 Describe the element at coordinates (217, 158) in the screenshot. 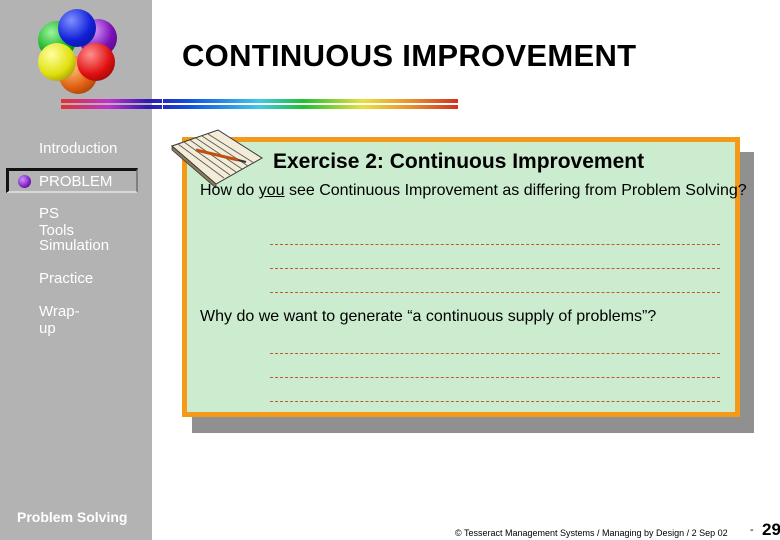

I see `notepad-pencil-icon` at that location.